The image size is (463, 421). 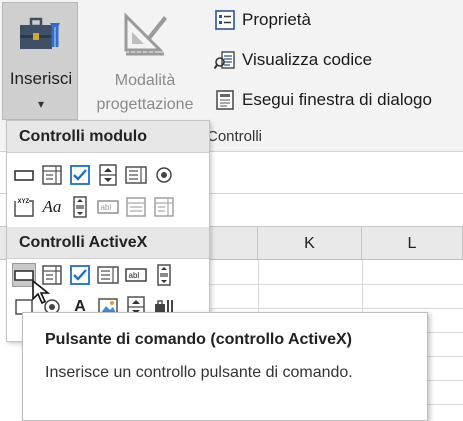 What do you see at coordinates (198, 339) in the screenshot?
I see `tooltip-title: Pulsante di comando (controllo ActiveX)` at bounding box center [198, 339].